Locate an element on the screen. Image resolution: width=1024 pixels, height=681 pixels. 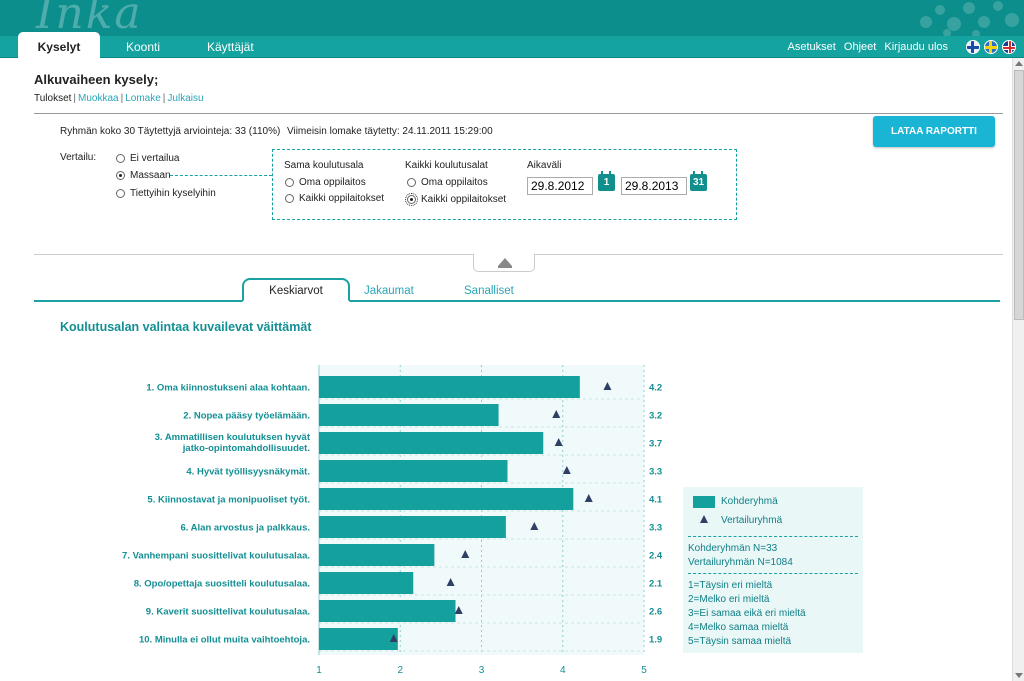
radio-all-own-school: Oma oppilaitos is located at coordinates (447, 182).